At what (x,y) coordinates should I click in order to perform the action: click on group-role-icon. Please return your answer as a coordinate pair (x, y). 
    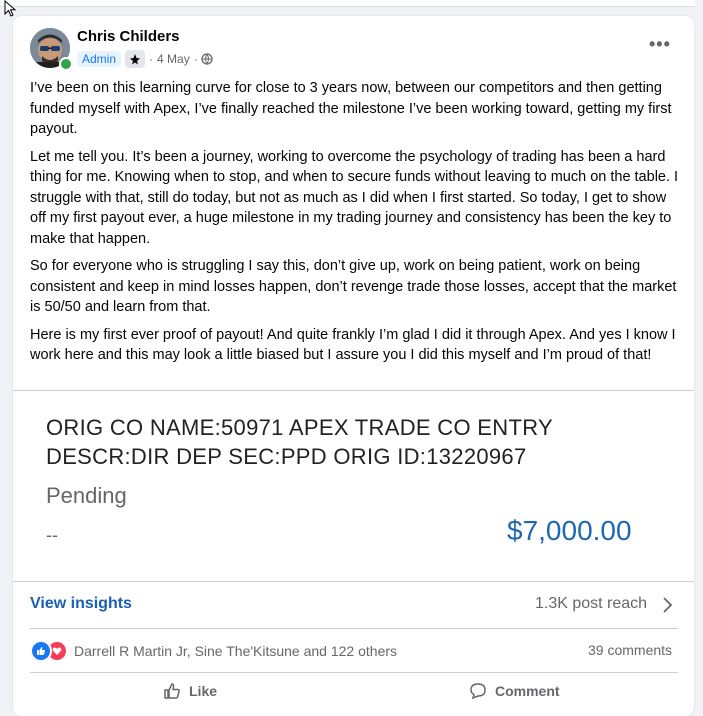
    Looking at the image, I should click on (135, 59).